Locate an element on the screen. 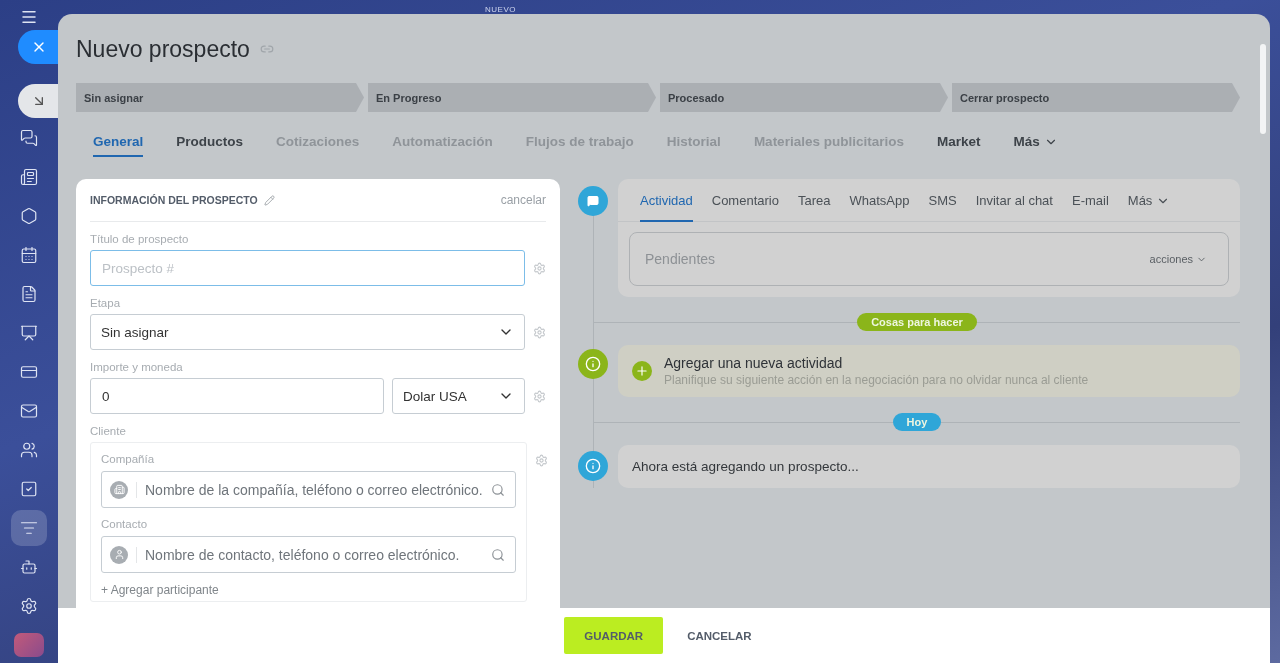 The height and width of the screenshot is (663, 1280). field-label: Título de prospecto is located at coordinates (140, 239).